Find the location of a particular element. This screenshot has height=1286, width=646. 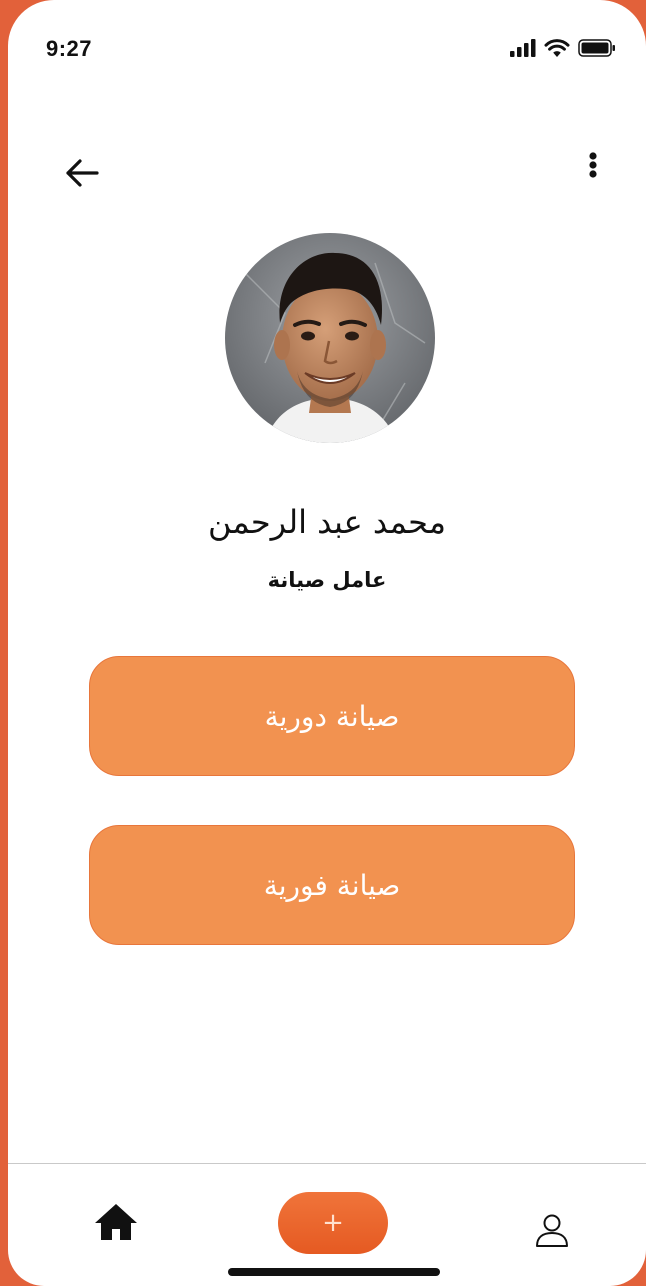

more-options-button is located at coordinates (593, 165).